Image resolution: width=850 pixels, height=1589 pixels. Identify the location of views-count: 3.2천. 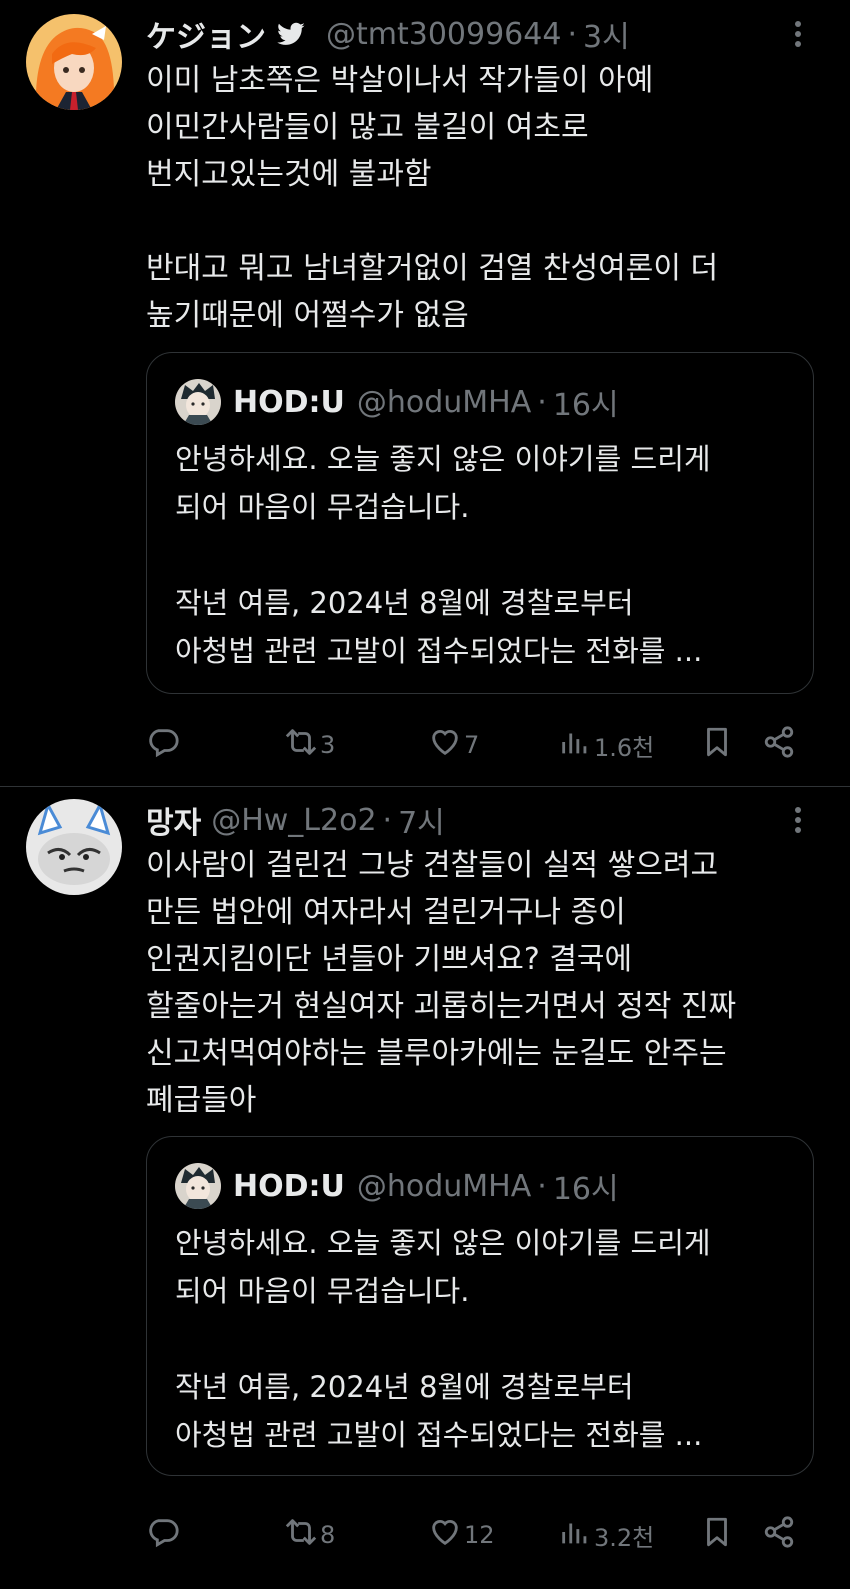
(624, 1537).